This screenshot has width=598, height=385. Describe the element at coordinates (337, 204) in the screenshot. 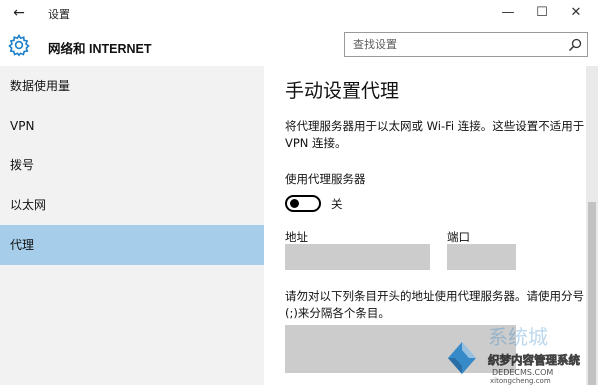

I see `proxy-toggle-state: 关` at that location.